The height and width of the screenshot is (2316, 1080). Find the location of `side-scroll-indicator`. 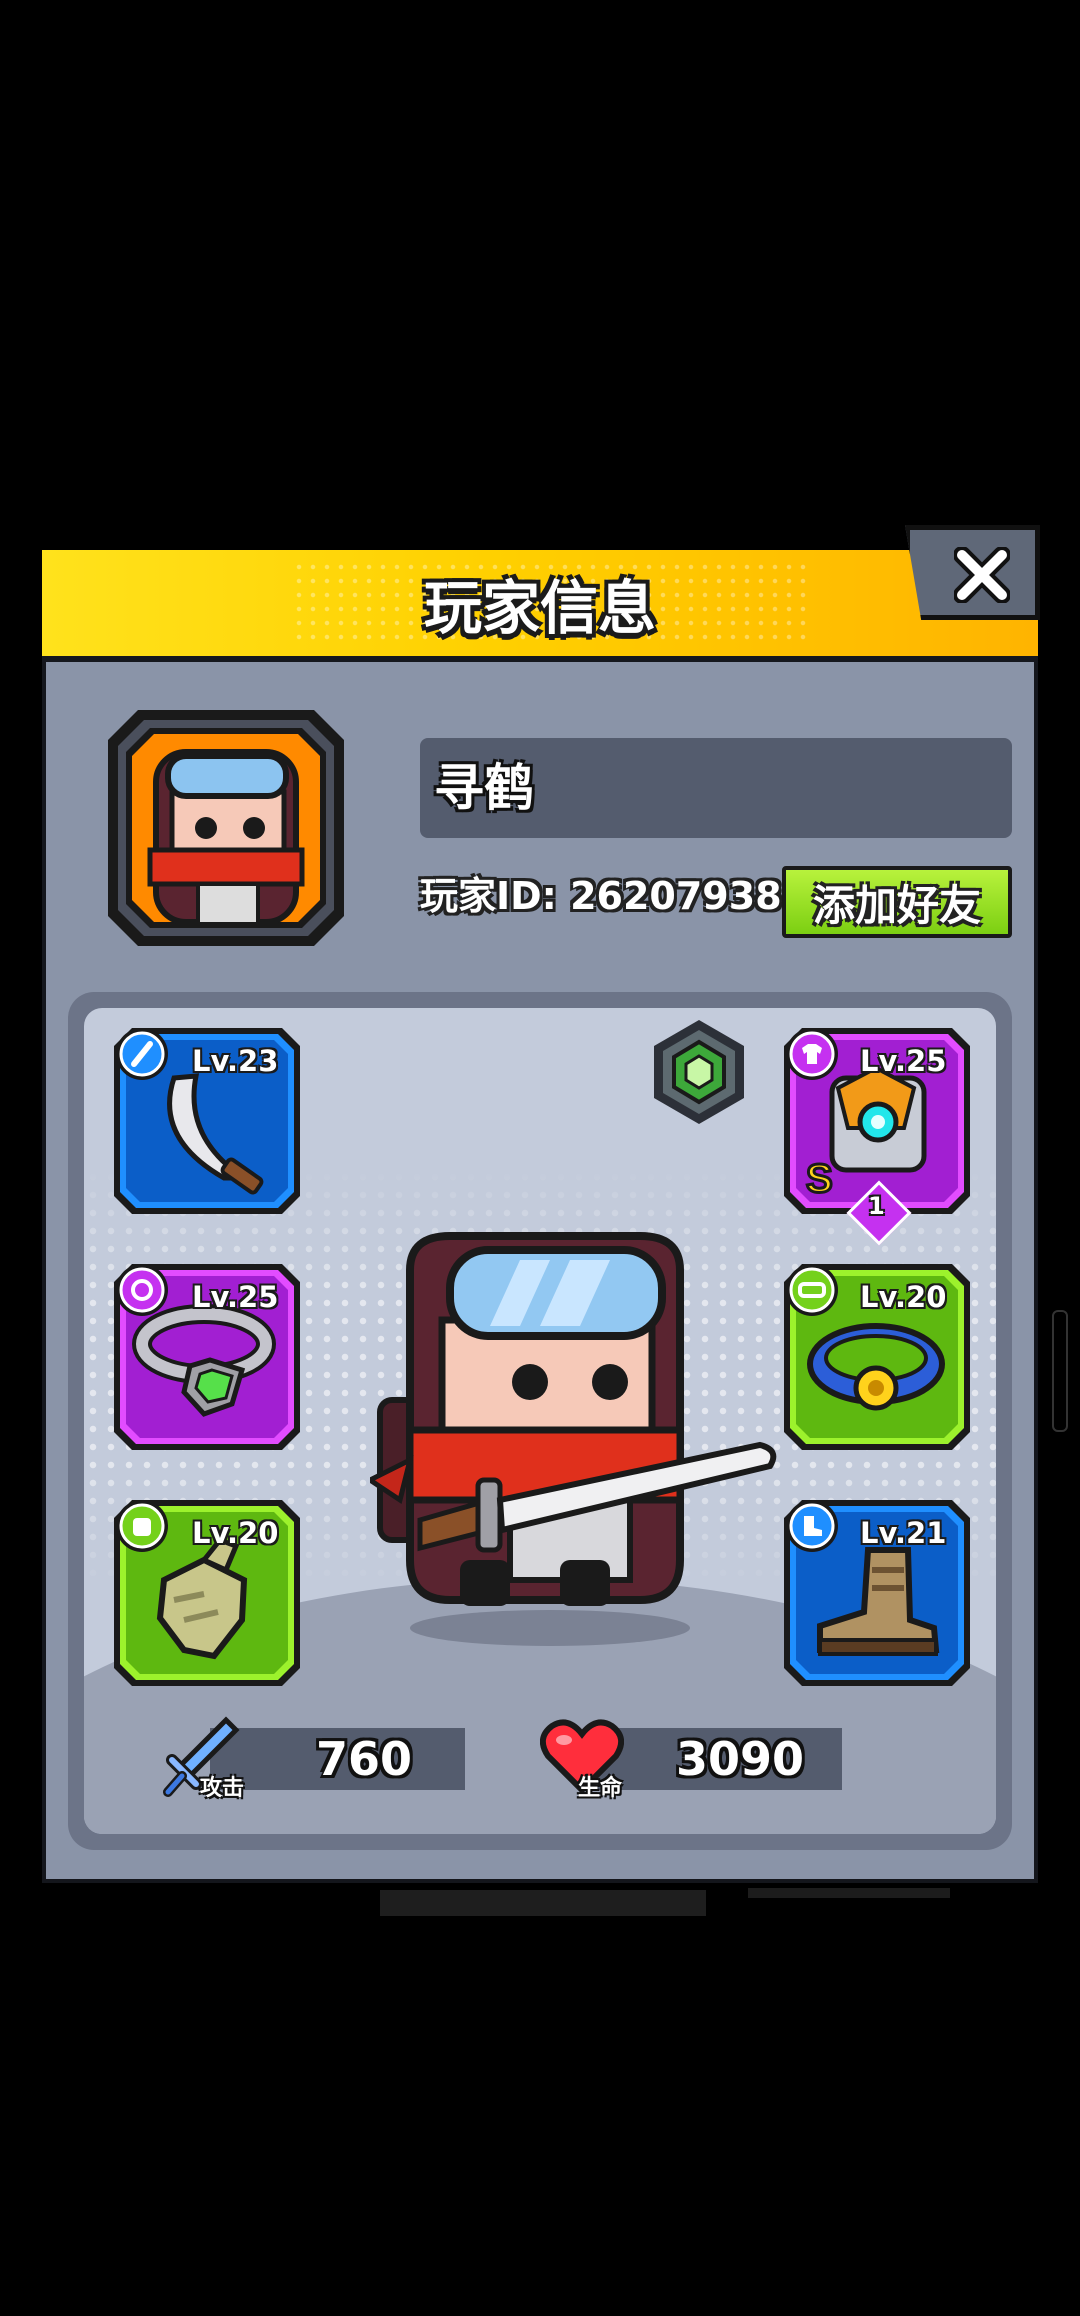

side-scroll-indicator is located at coordinates (1060, 1371).